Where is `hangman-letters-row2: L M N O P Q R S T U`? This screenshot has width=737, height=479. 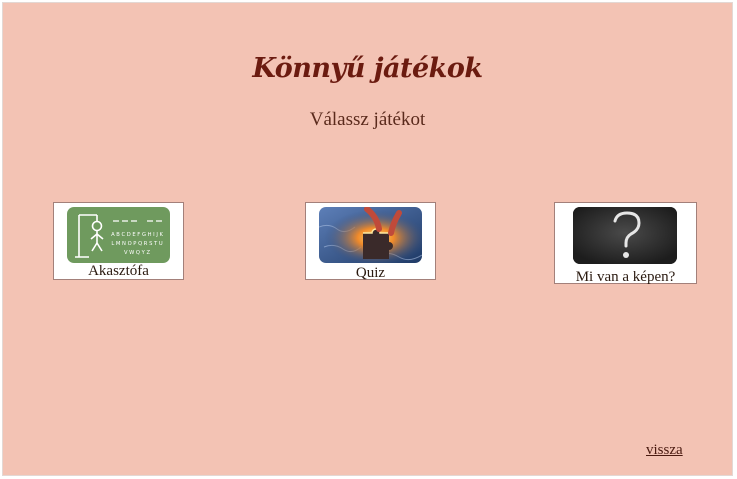
hangman-letters-row2: L M N O P Q R S T U is located at coordinates (136, 244).